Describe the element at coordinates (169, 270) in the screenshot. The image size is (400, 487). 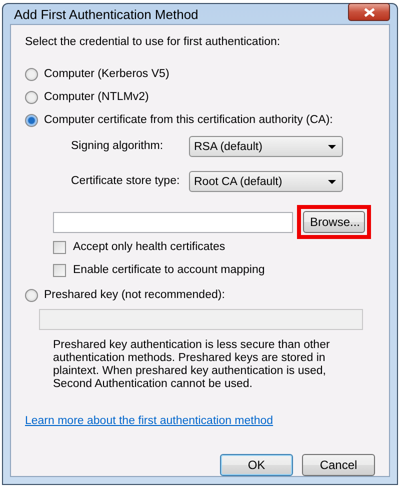
I see `checkbox-label: Enable certificate to account mapping` at that location.